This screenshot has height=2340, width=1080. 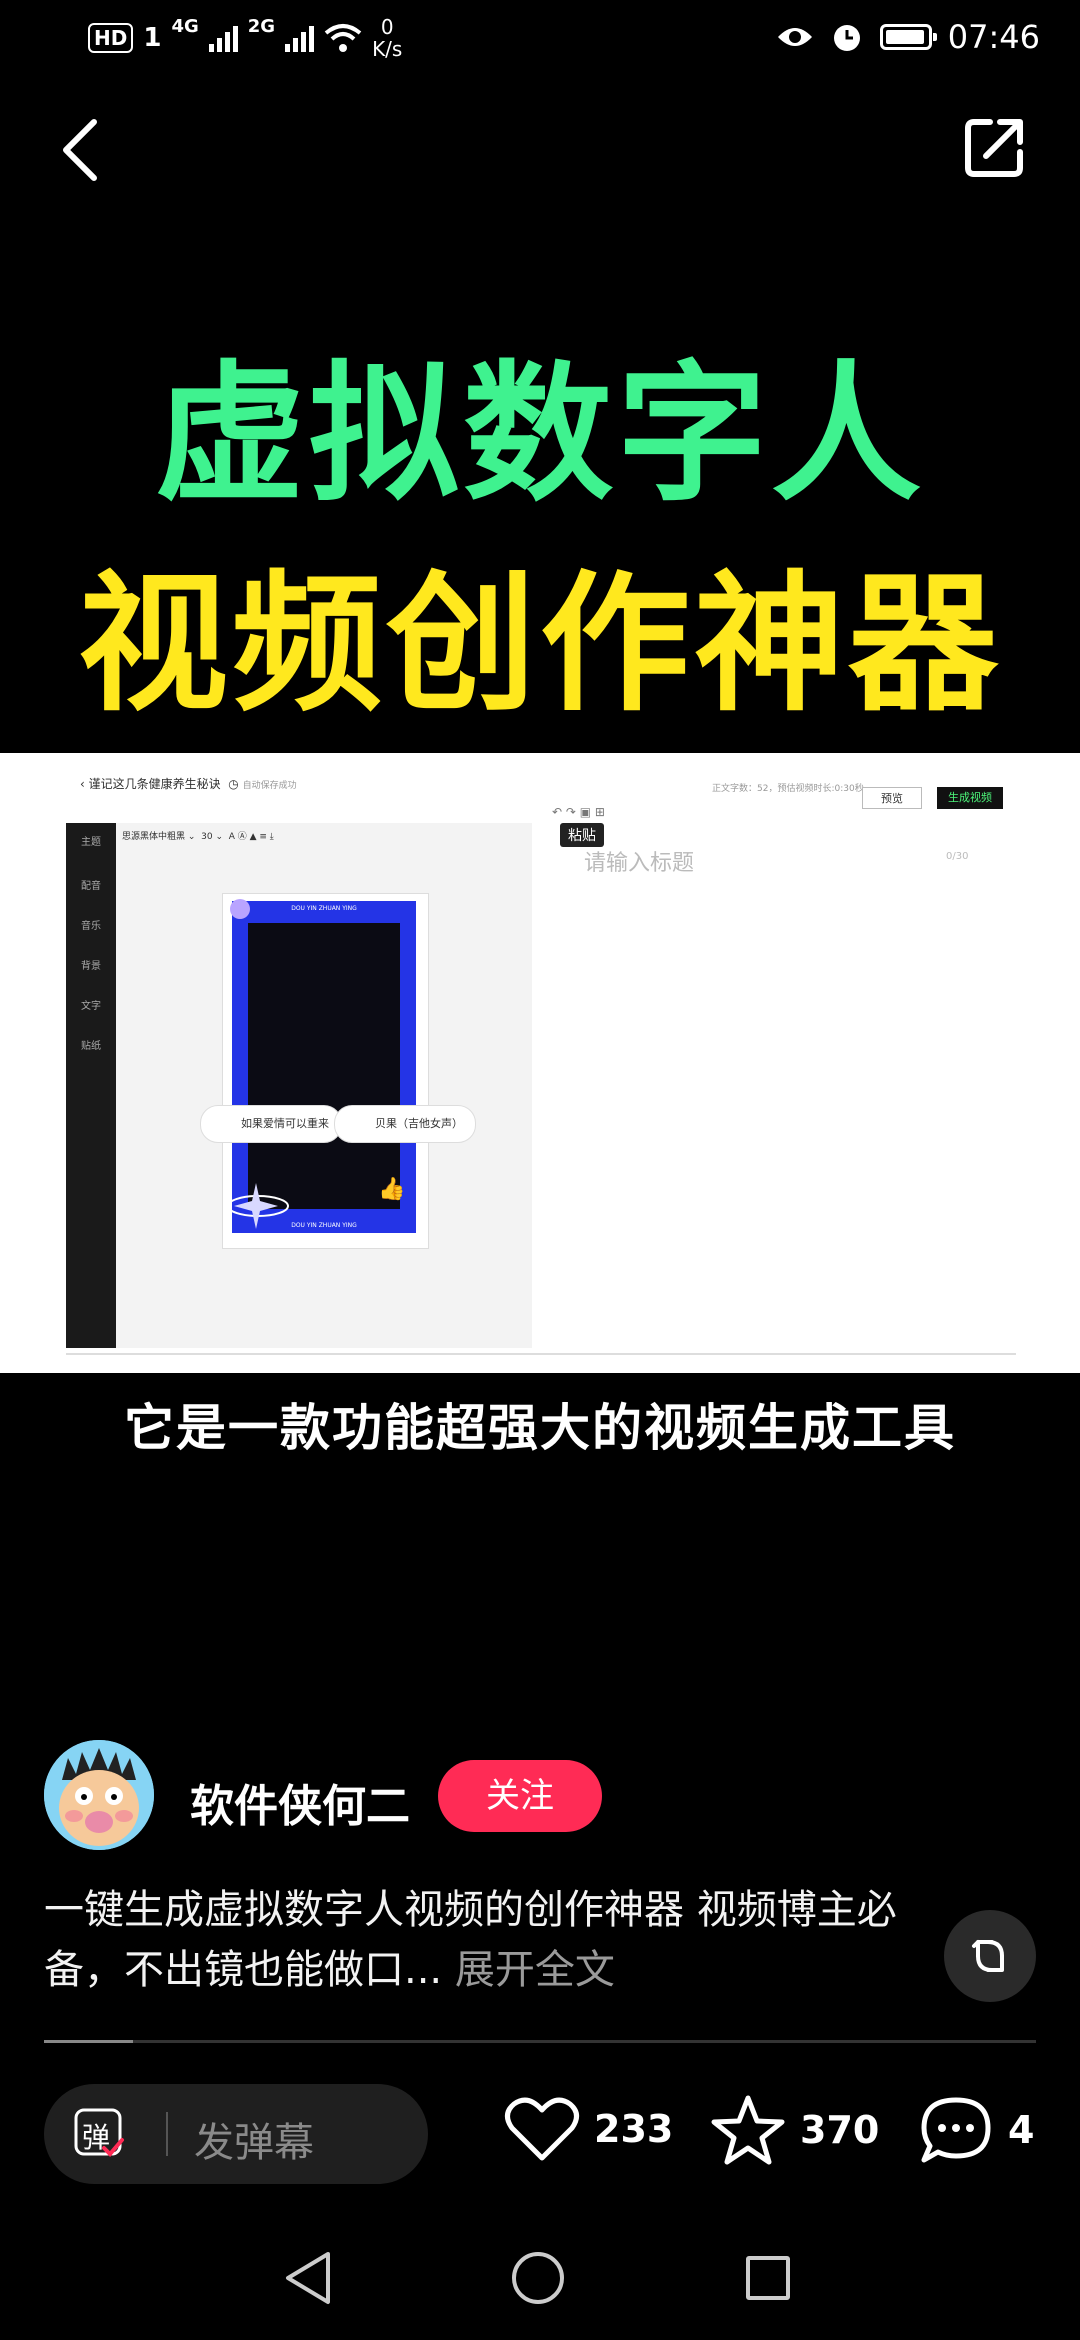 What do you see at coordinates (794, 2130) in the screenshot?
I see `favorite-button: 370` at bounding box center [794, 2130].